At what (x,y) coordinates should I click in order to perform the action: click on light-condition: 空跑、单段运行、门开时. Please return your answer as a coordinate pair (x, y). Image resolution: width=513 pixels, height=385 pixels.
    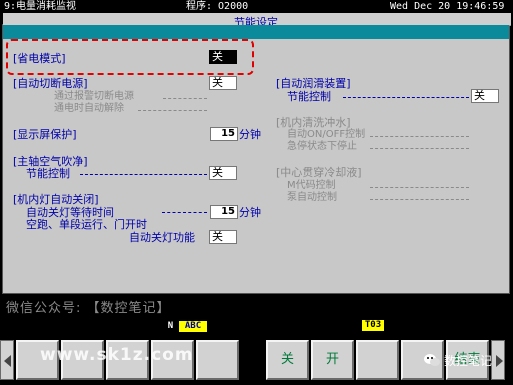
    Looking at the image, I should click on (86, 224).